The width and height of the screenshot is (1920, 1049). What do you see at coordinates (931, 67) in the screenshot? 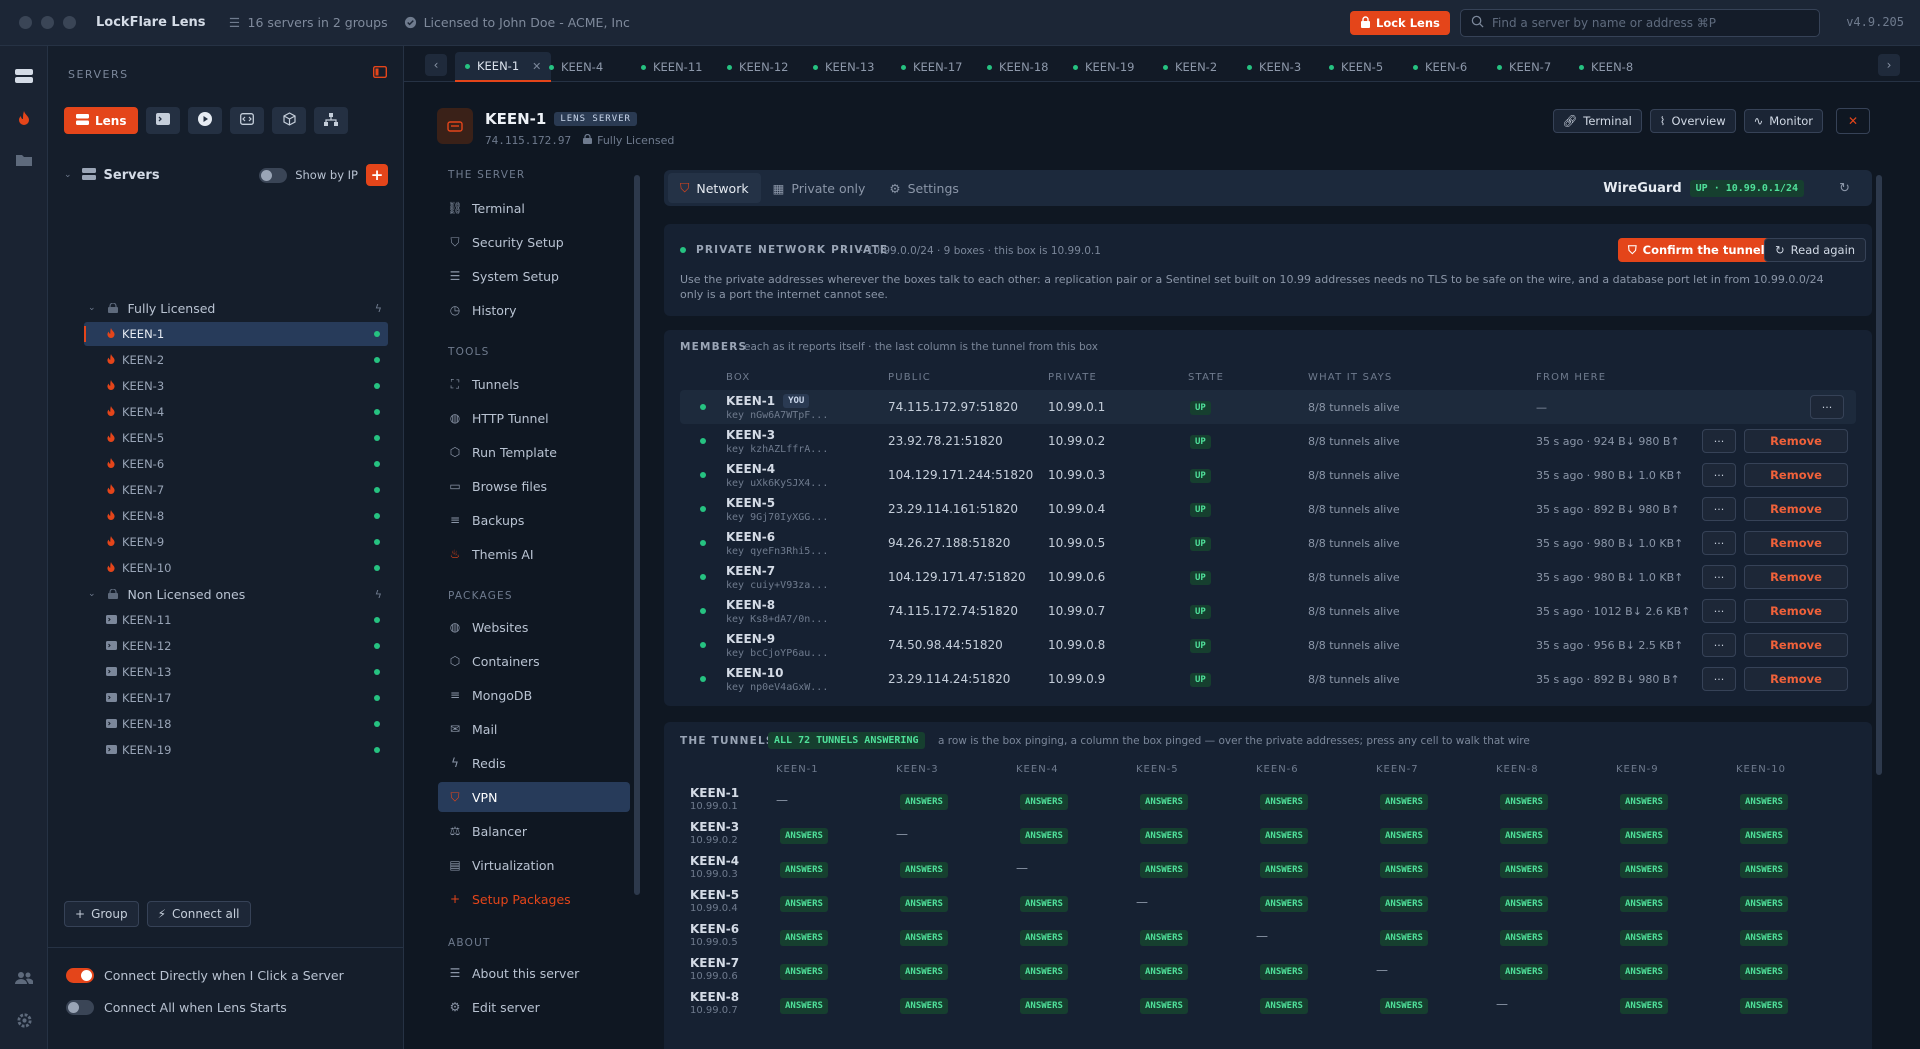
I see `tab-server: KEEN-17` at bounding box center [931, 67].